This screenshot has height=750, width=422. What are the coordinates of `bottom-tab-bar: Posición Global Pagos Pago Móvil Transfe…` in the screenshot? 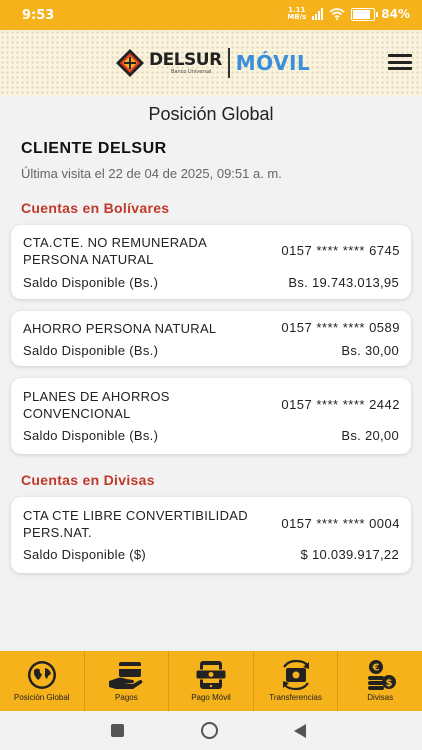 It's located at (211, 681).